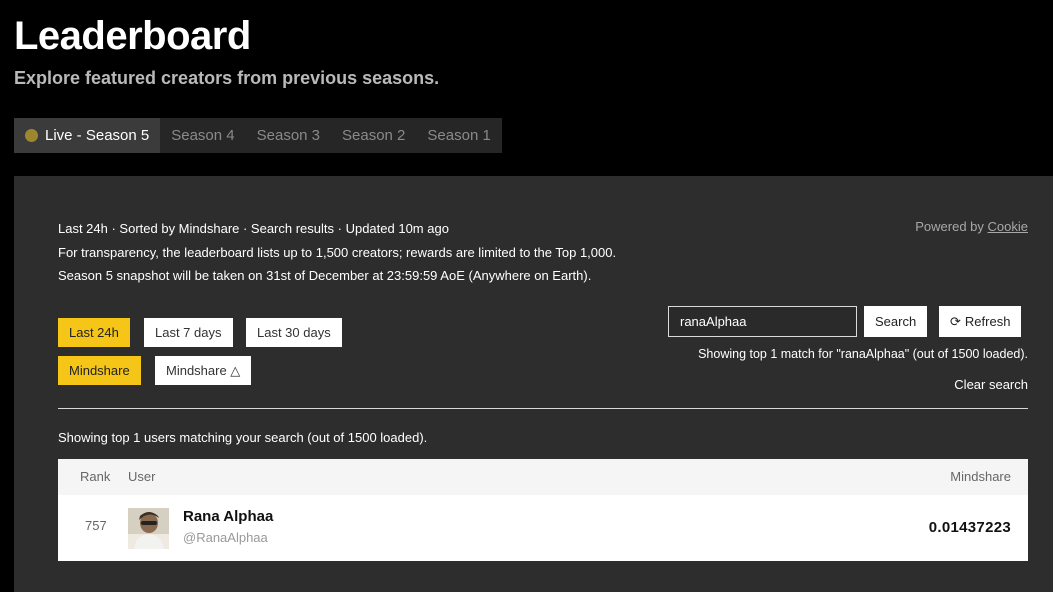 Image resolution: width=1053 pixels, height=592 pixels. I want to click on tab-season-3: Season 3, so click(288, 135).